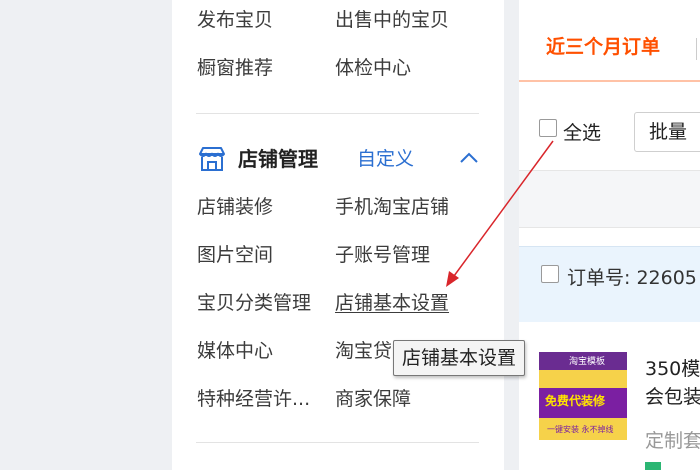 The width and height of the screenshot is (700, 470). Describe the element at coordinates (609, 199) in the screenshot. I see `filter-bar` at that location.